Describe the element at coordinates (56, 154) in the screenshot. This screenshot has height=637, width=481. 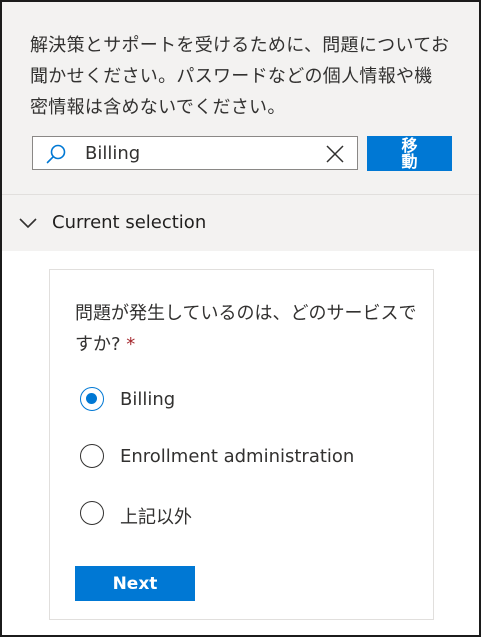
I see `search-icon` at that location.